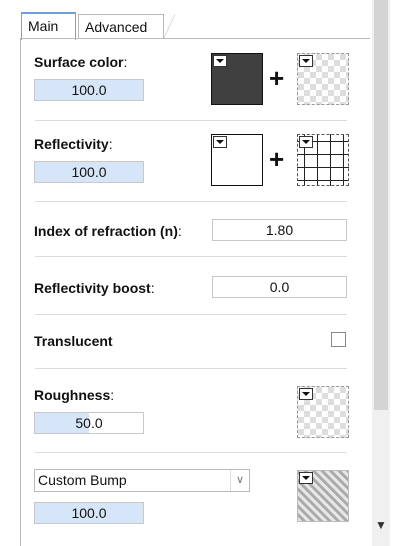  Describe the element at coordinates (279, 287) in the screenshot. I see `reflectivity-boost-input: 0.0` at that location.